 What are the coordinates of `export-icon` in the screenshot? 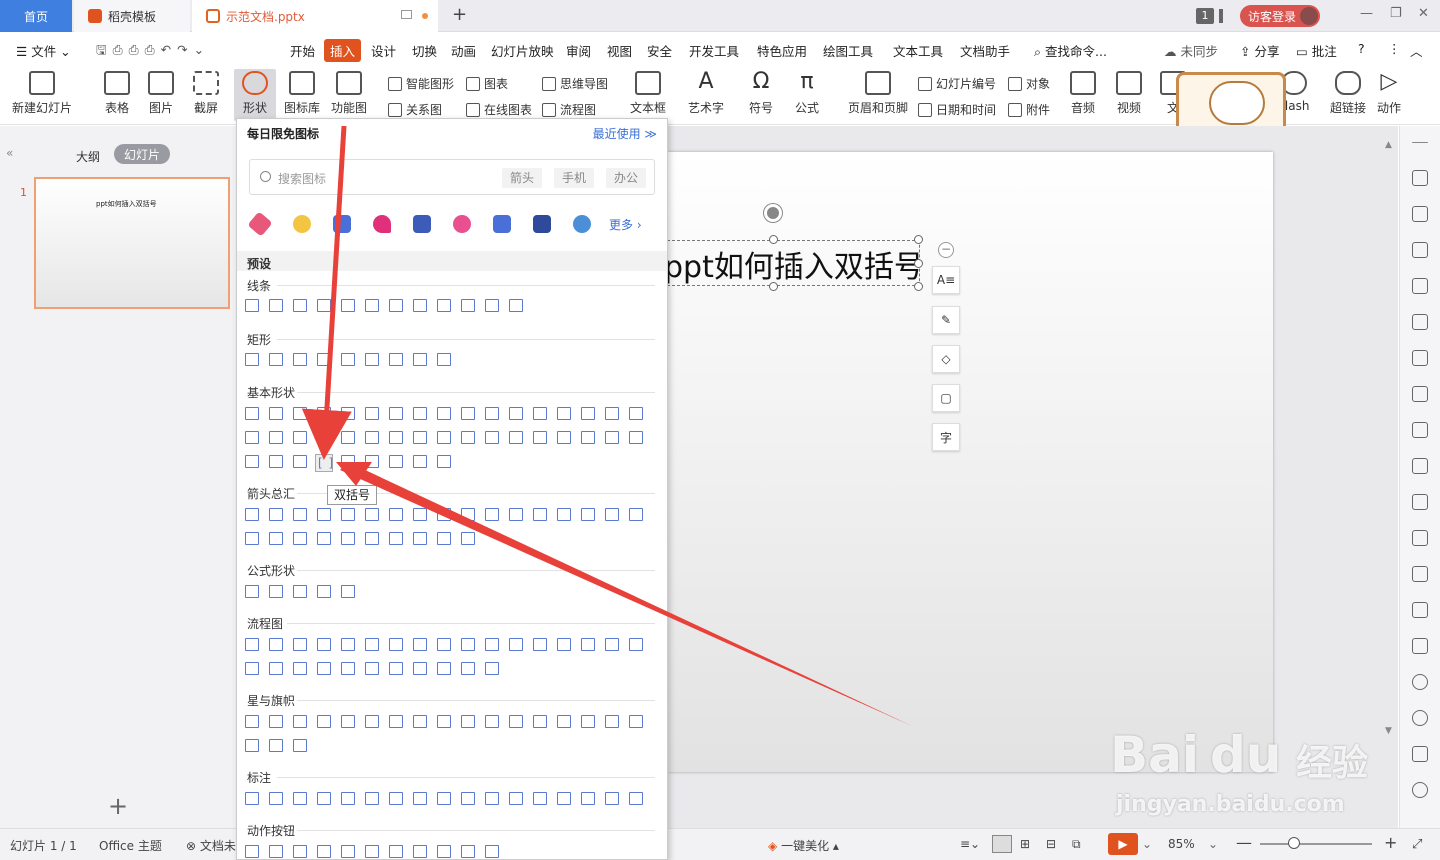 It's located at (1420, 502).